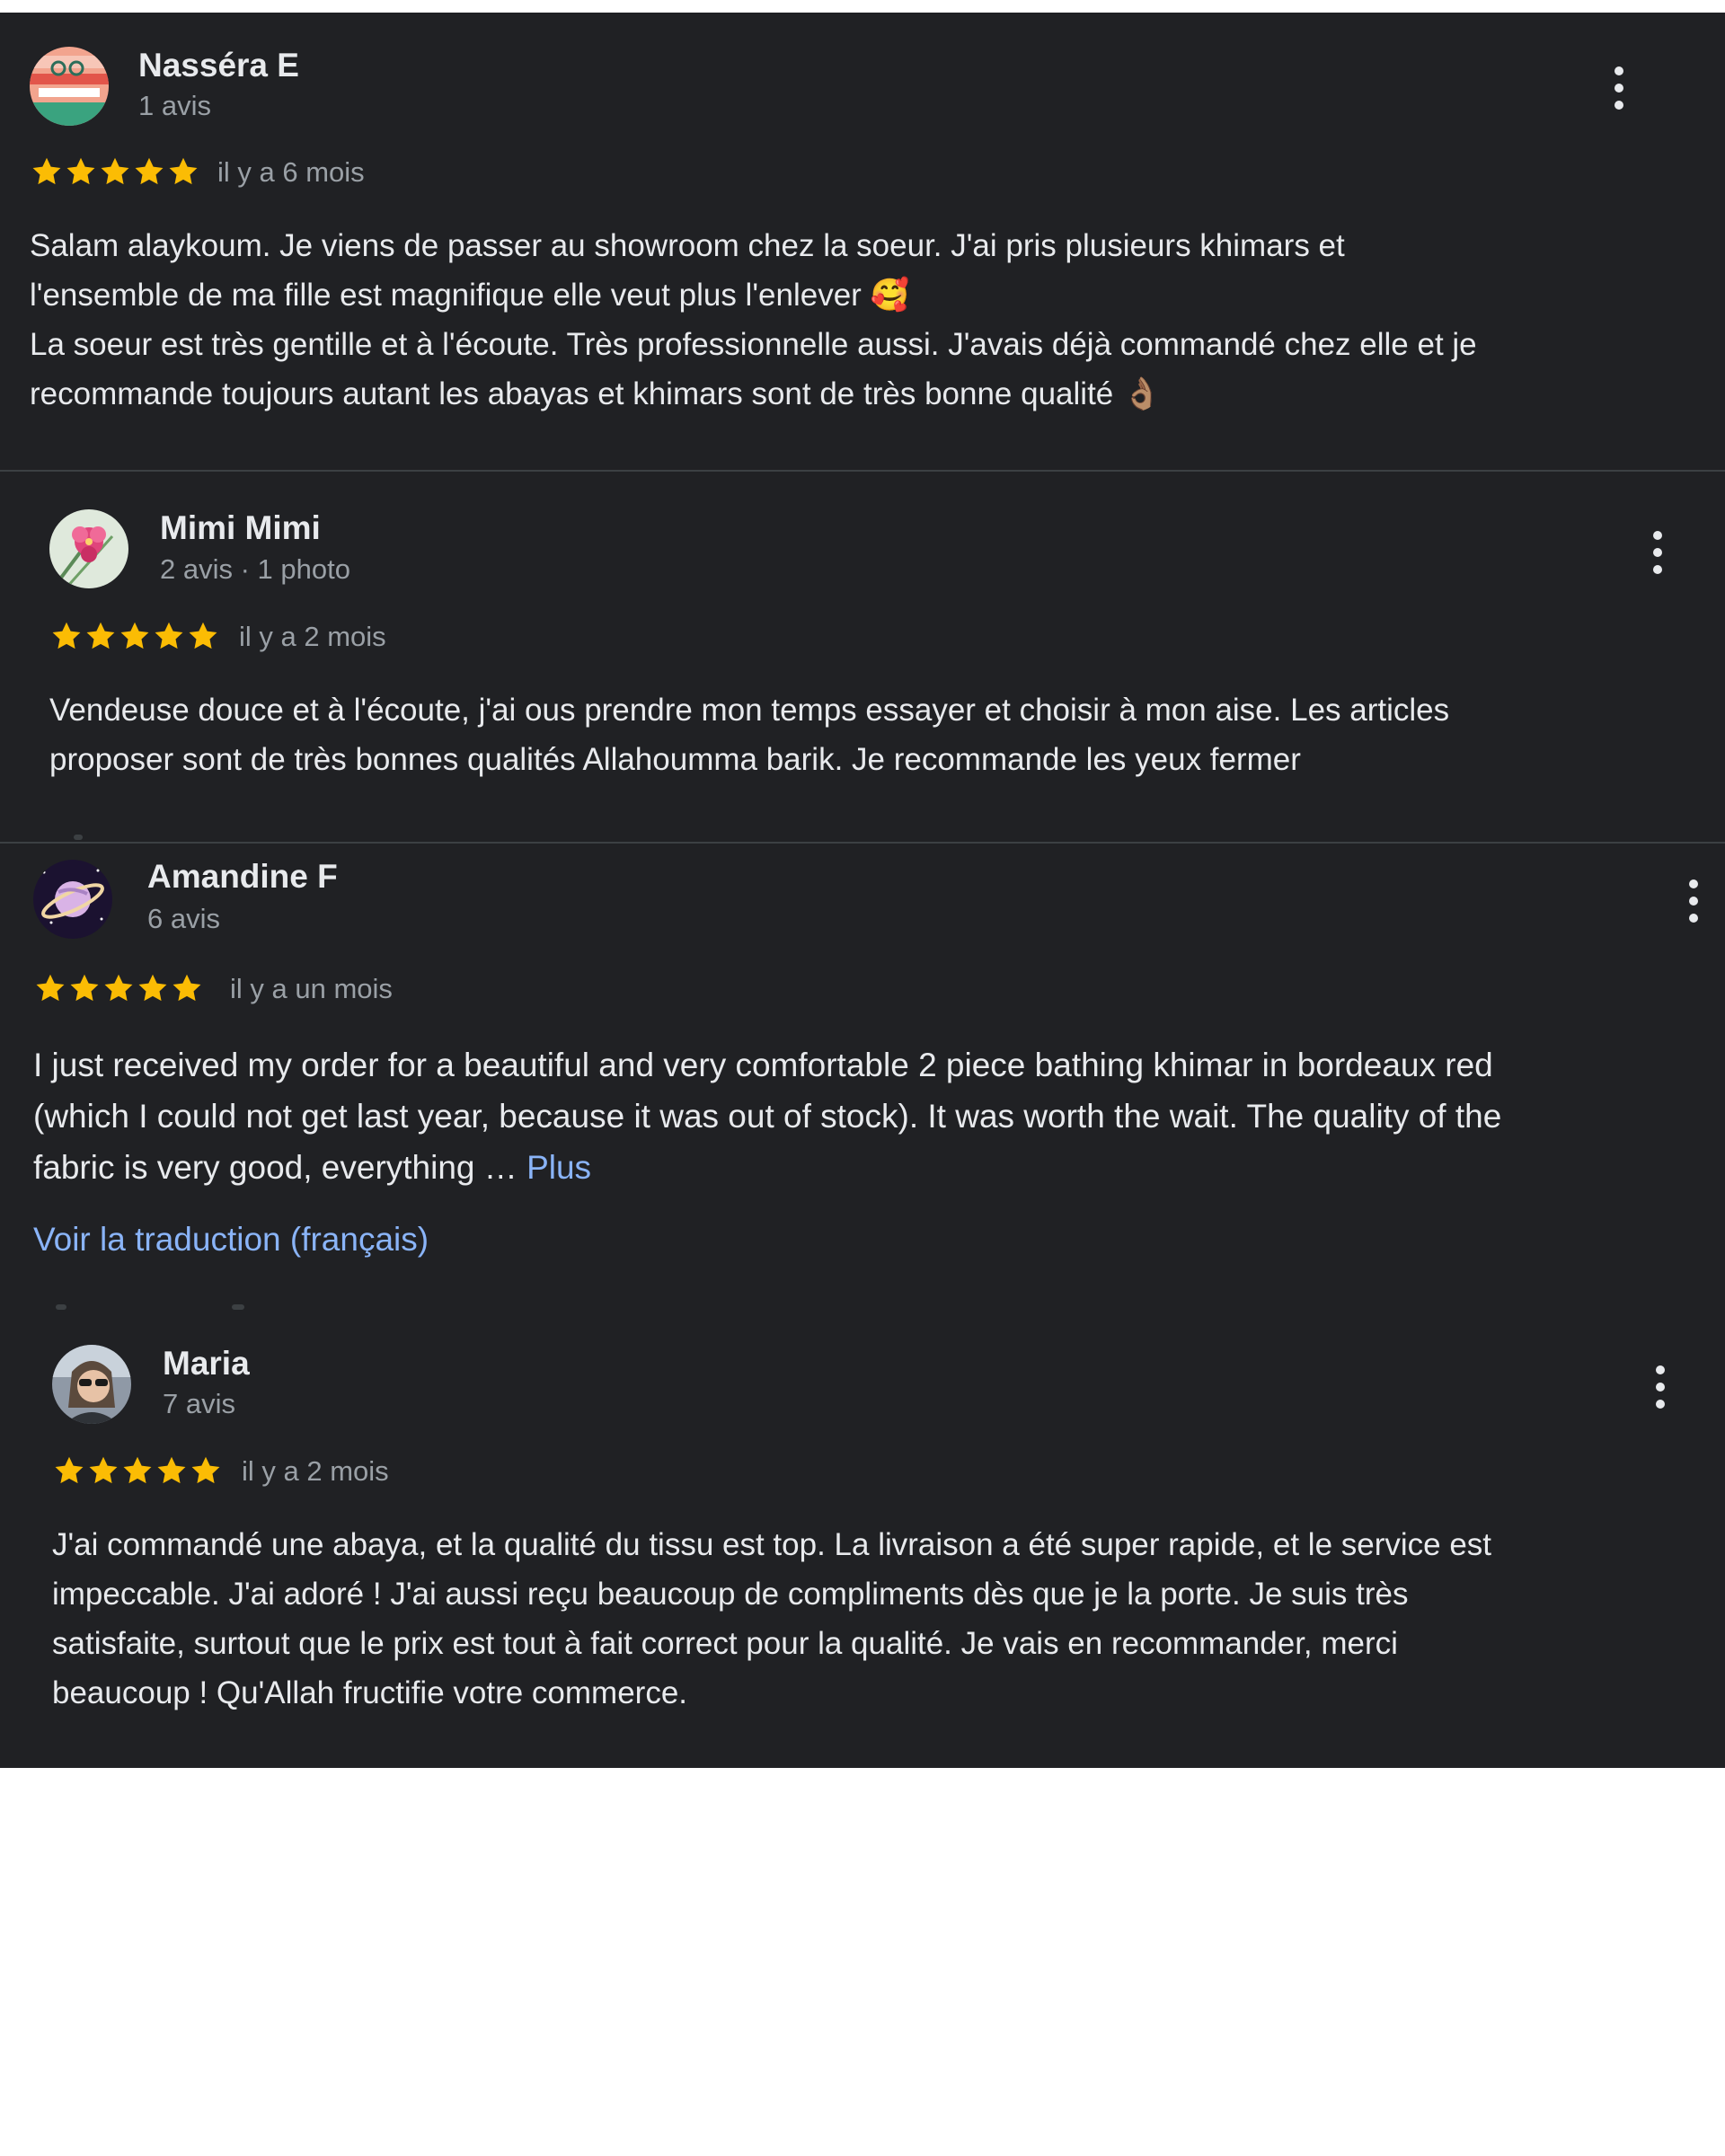 This screenshot has width=1725, height=2156. Describe the element at coordinates (868, 1167) in the screenshot. I see `review-text-line: fabric is very good, everything … Plus` at that location.